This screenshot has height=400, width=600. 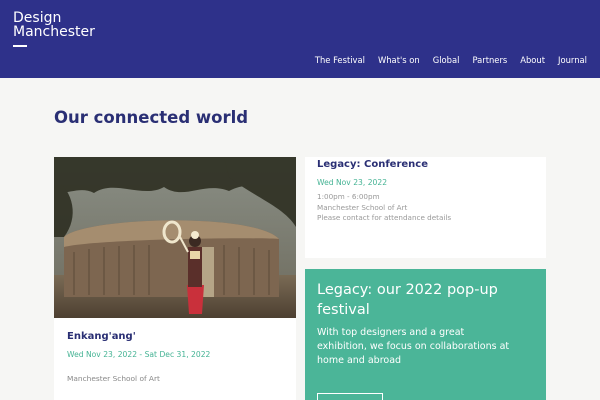 I want to click on promo-button, so click(x=350, y=396).